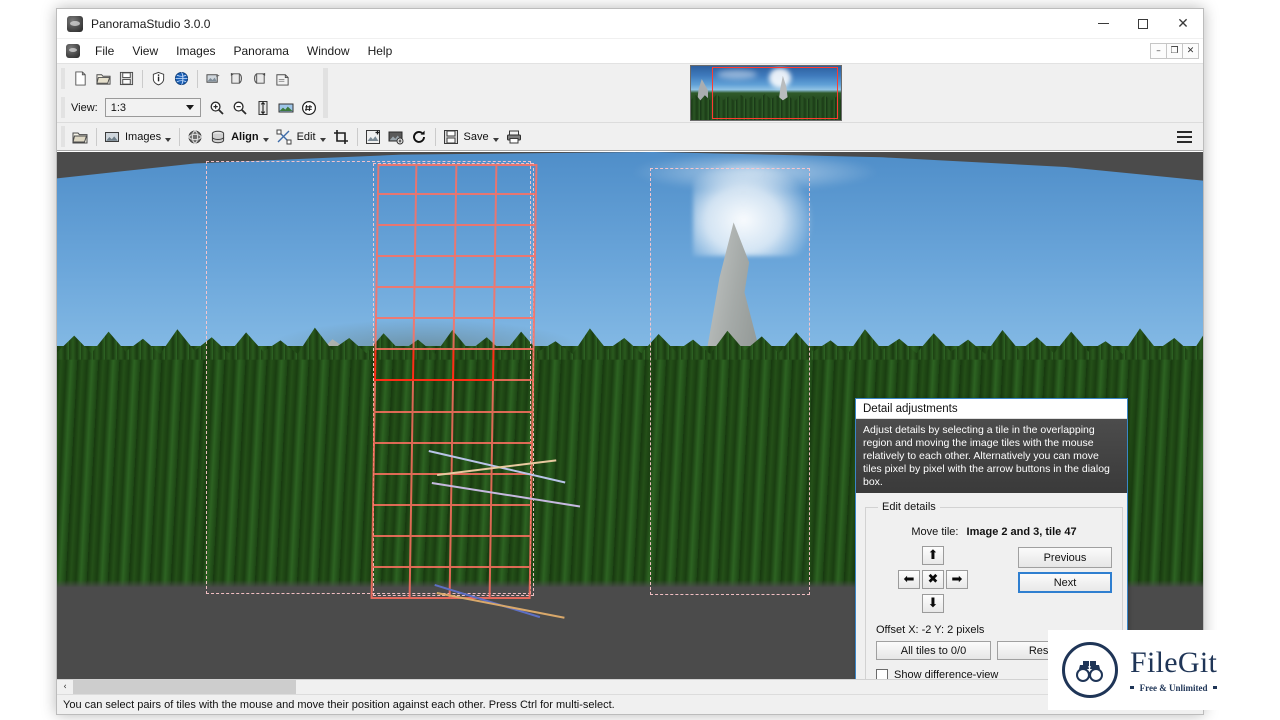 The width and height of the screenshot is (1280, 720). What do you see at coordinates (1158, 51) in the screenshot?
I see `mdi-minimize-button: –` at bounding box center [1158, 51].